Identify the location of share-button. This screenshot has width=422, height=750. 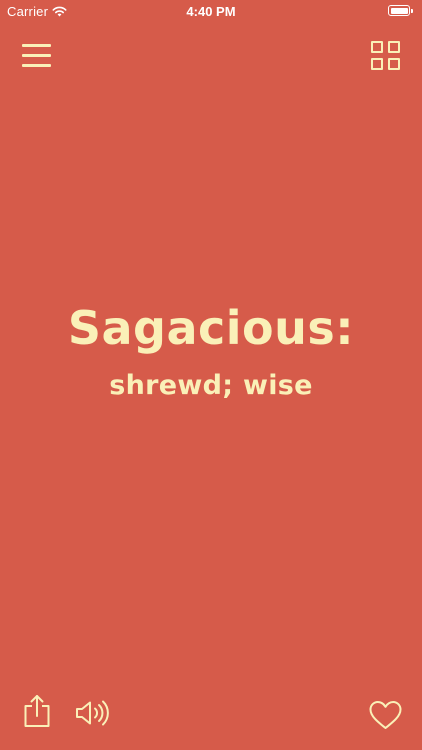
(37, 711).